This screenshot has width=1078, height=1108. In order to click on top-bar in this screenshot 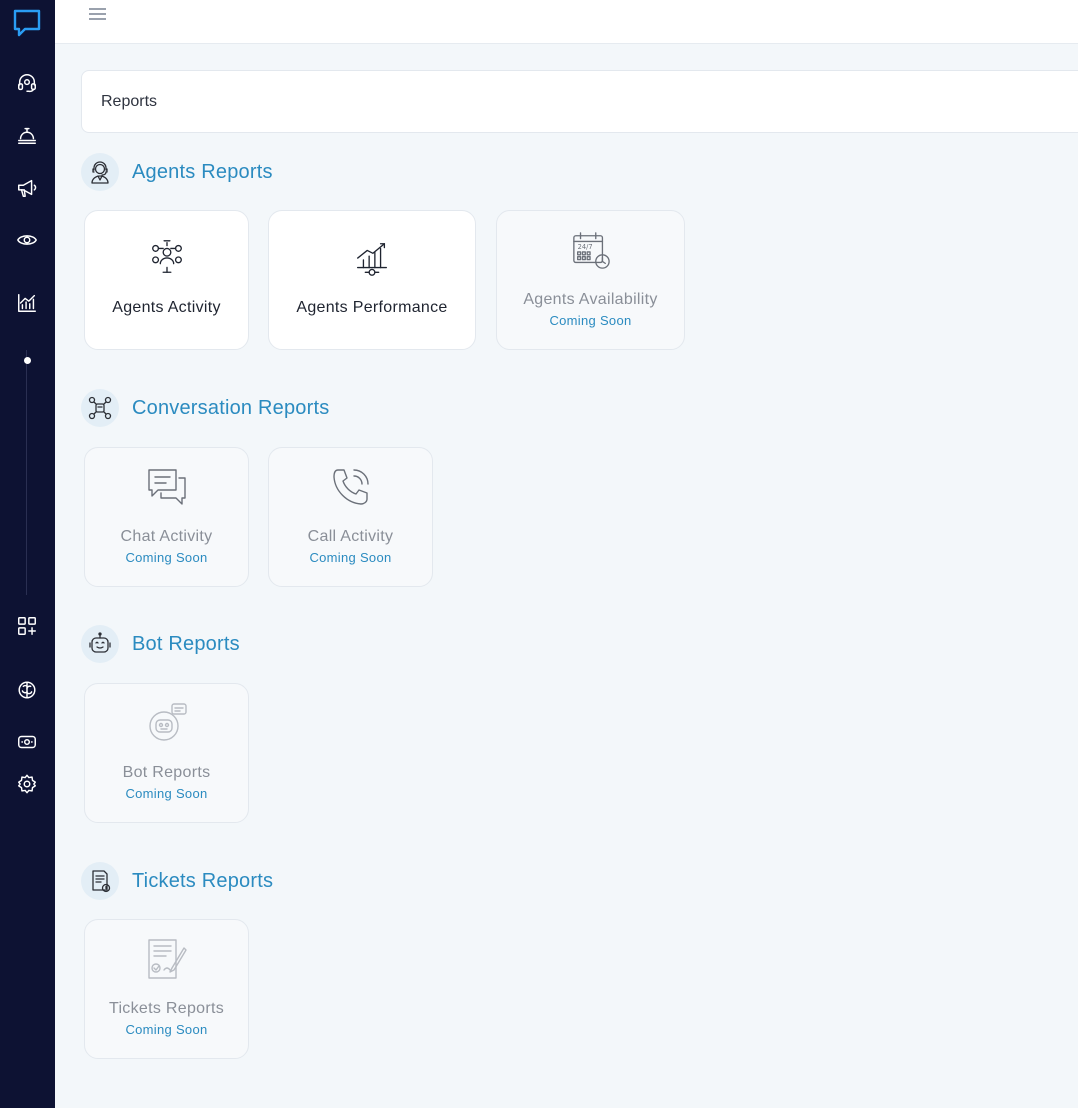, I will do `click(566, 22)`.